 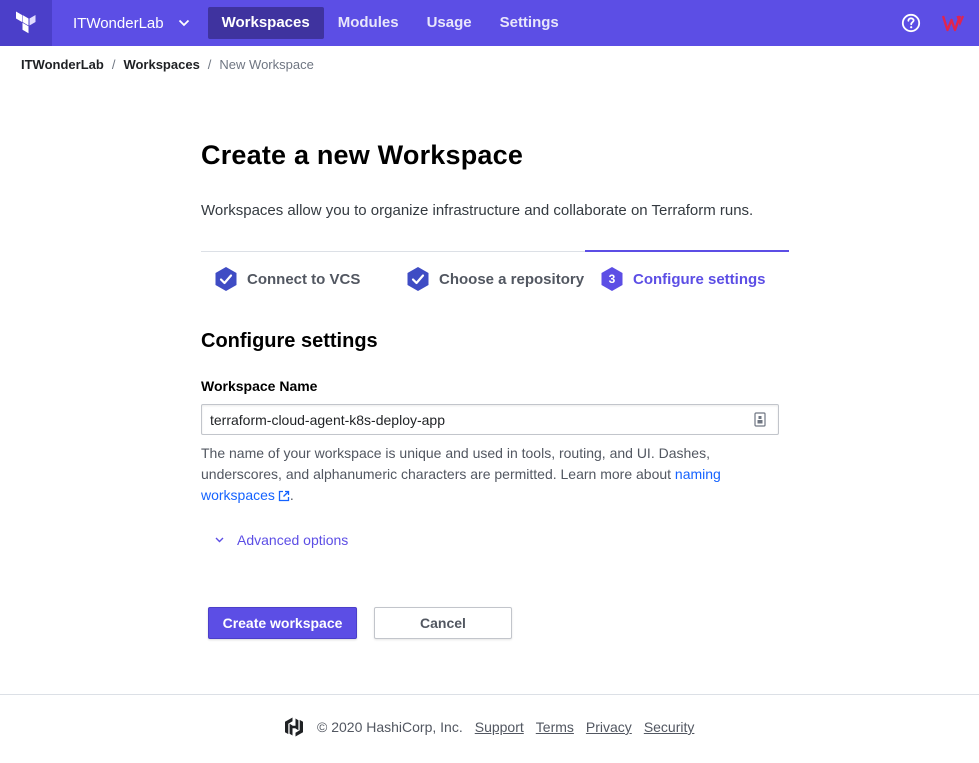 I want to click on footer-link-support: Support, so click(x=499, y=727).